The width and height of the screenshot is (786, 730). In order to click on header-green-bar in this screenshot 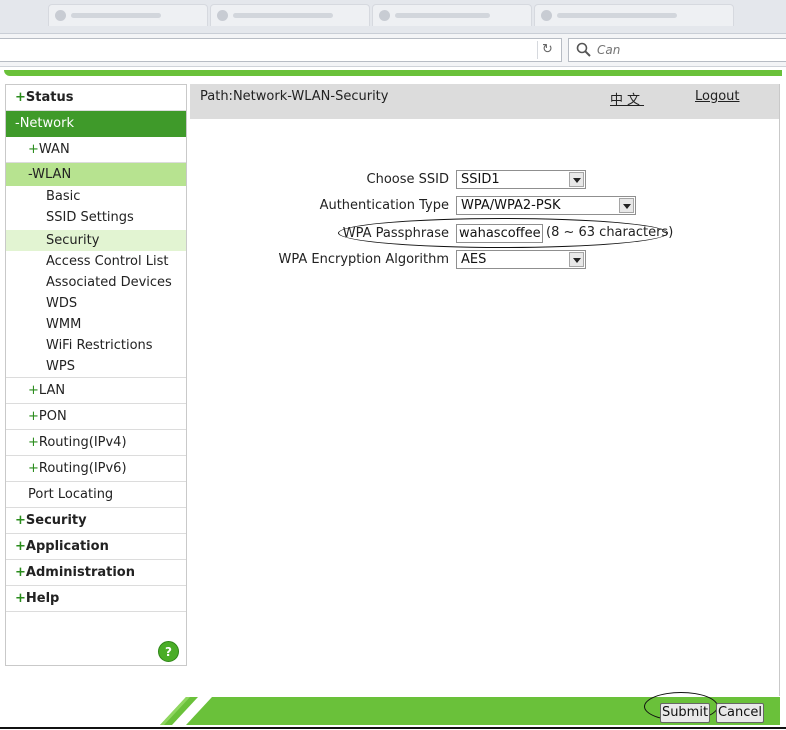, I will do `click(393, 73)`.